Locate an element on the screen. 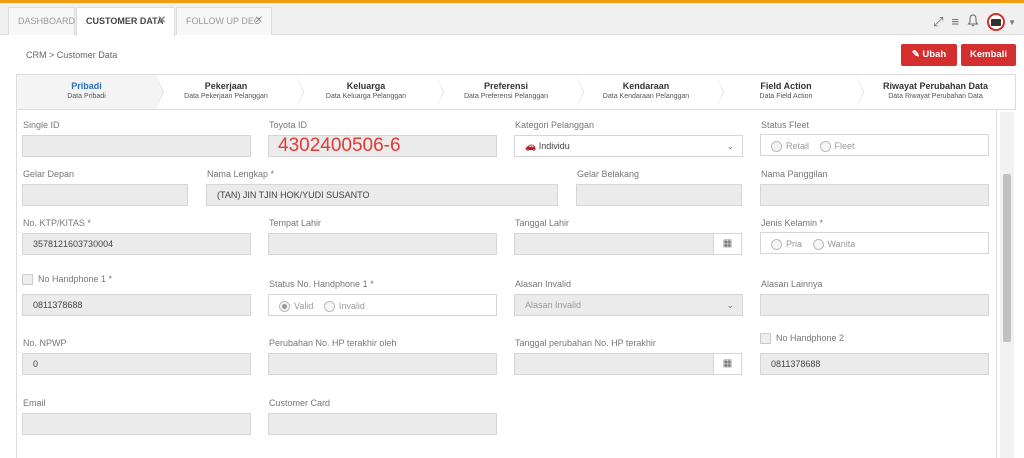 The image size is (1024, 458). tab-label: DASHBOARD is located at coordinates (47, 21).